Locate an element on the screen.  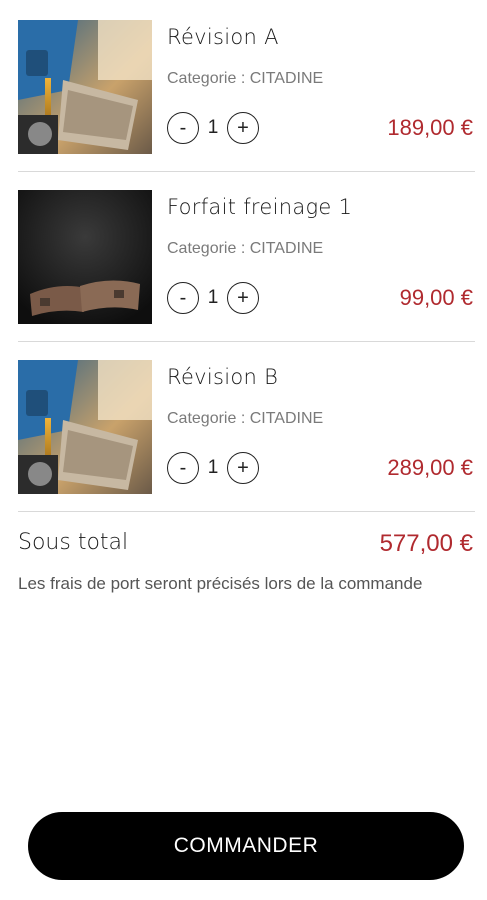
brake-pads-image is located at coordinates (85, 257).